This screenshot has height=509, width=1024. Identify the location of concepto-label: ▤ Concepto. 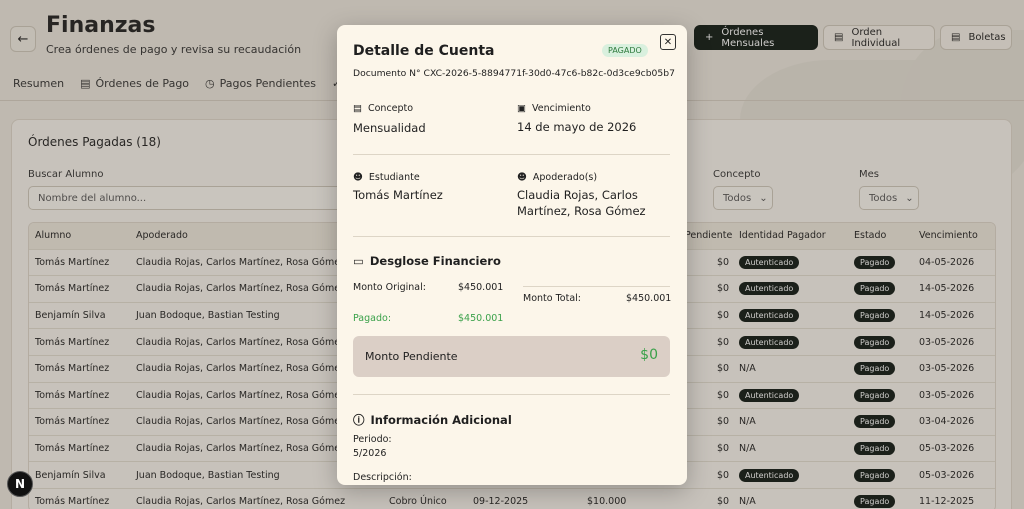
(383, 108).